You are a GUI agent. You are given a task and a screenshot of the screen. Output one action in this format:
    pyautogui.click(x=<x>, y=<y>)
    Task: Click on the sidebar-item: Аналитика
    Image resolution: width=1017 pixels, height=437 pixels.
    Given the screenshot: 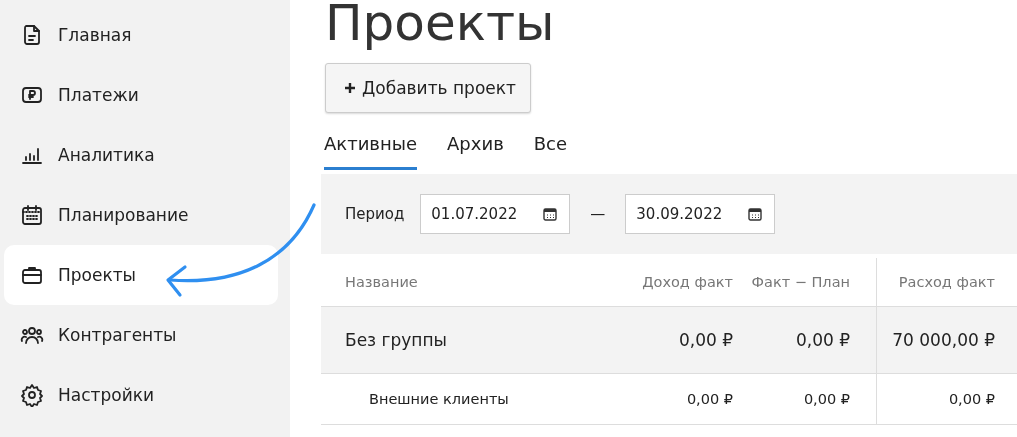 What is the action you would take?
    pyautogui.click(x=141, y=155)
    